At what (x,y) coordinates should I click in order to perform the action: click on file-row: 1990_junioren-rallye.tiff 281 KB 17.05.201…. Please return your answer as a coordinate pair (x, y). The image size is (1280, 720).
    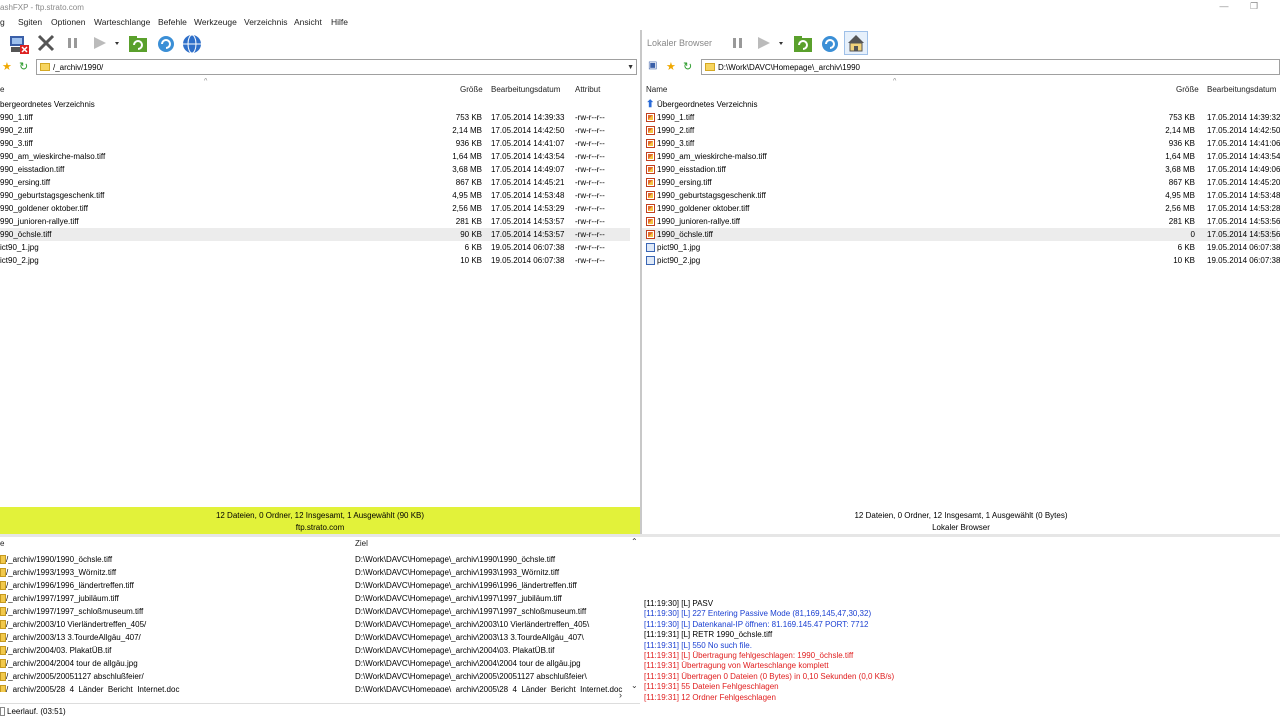
    Looking at the image, I should click on (961, 221).